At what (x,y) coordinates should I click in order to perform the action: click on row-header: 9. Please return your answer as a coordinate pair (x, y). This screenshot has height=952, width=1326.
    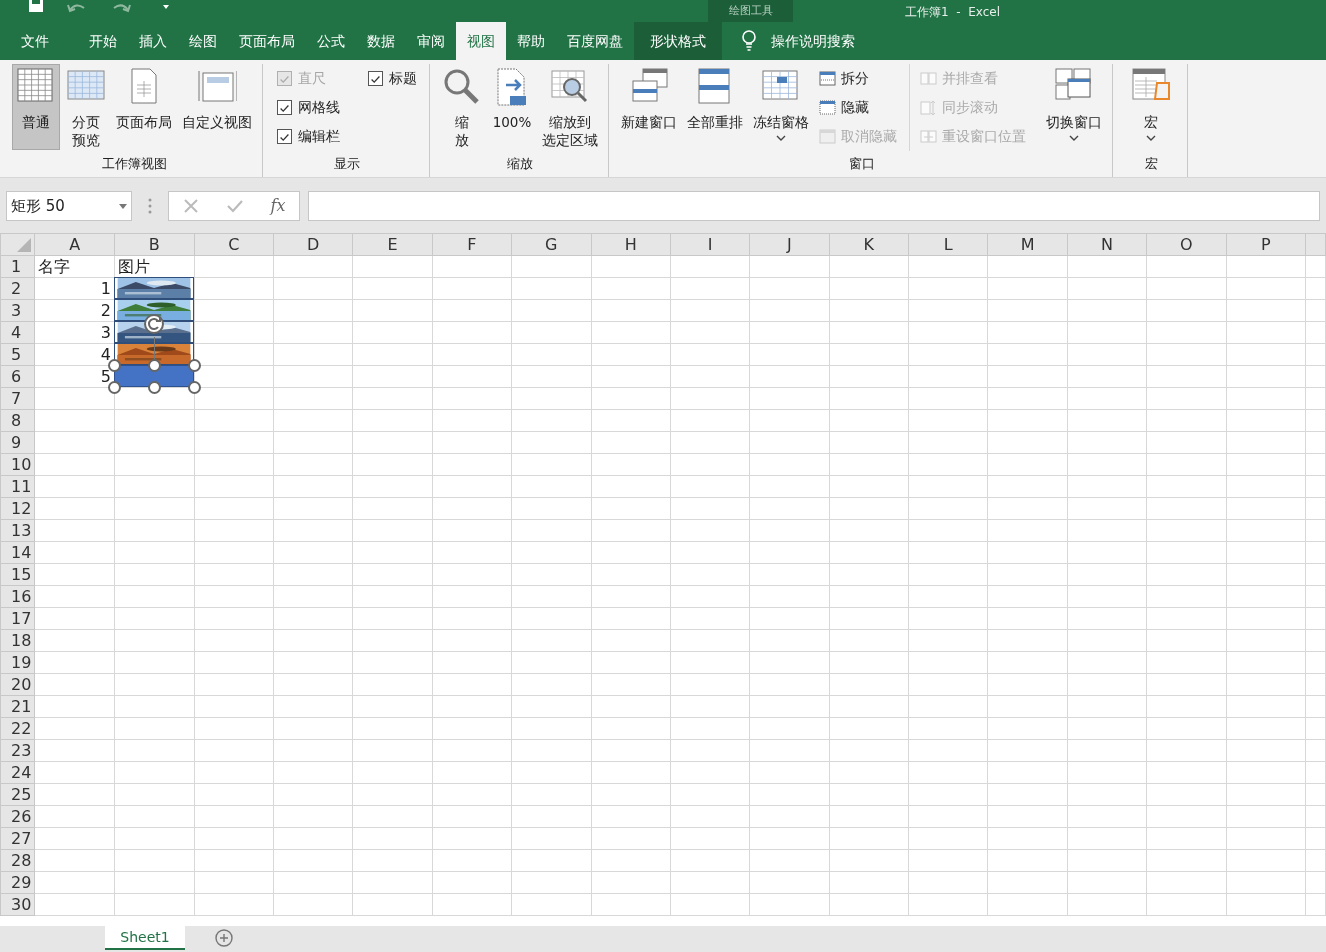
    Looking at the image, I should click on (17, 442).